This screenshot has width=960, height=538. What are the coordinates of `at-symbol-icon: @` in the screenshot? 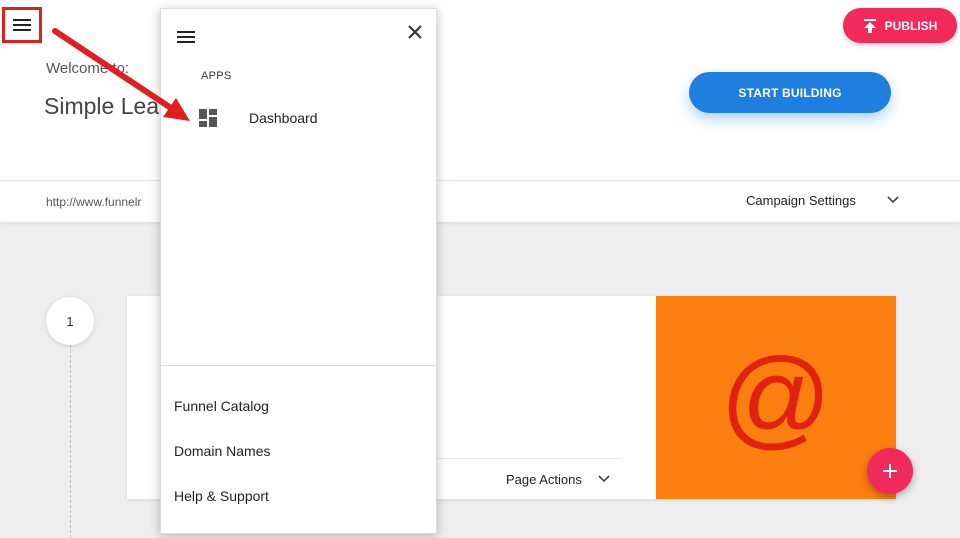 It's located at (776, 397).